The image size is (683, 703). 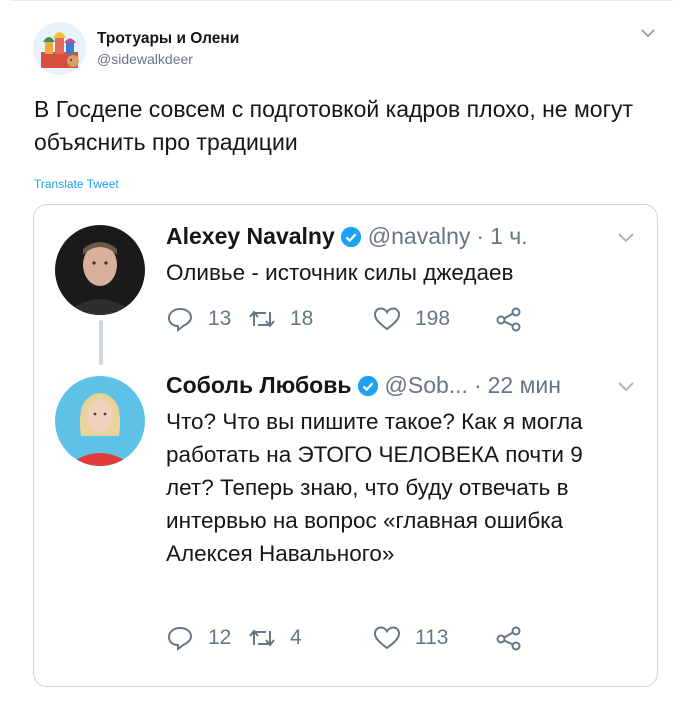 I want to click on author-avatar, so click(x=59, y=48).